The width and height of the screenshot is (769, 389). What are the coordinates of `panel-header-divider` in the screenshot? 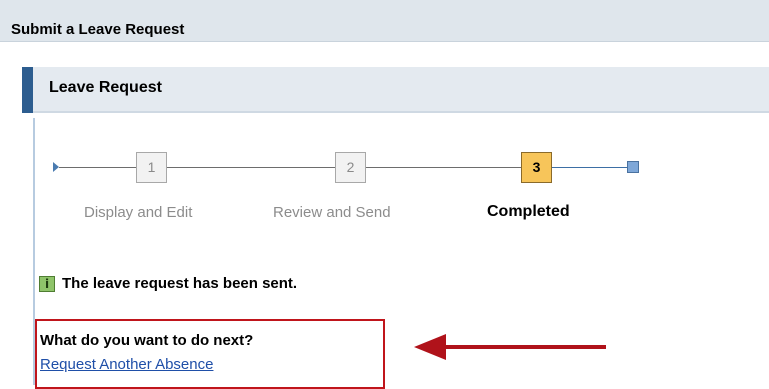 It's located at (401, 112).